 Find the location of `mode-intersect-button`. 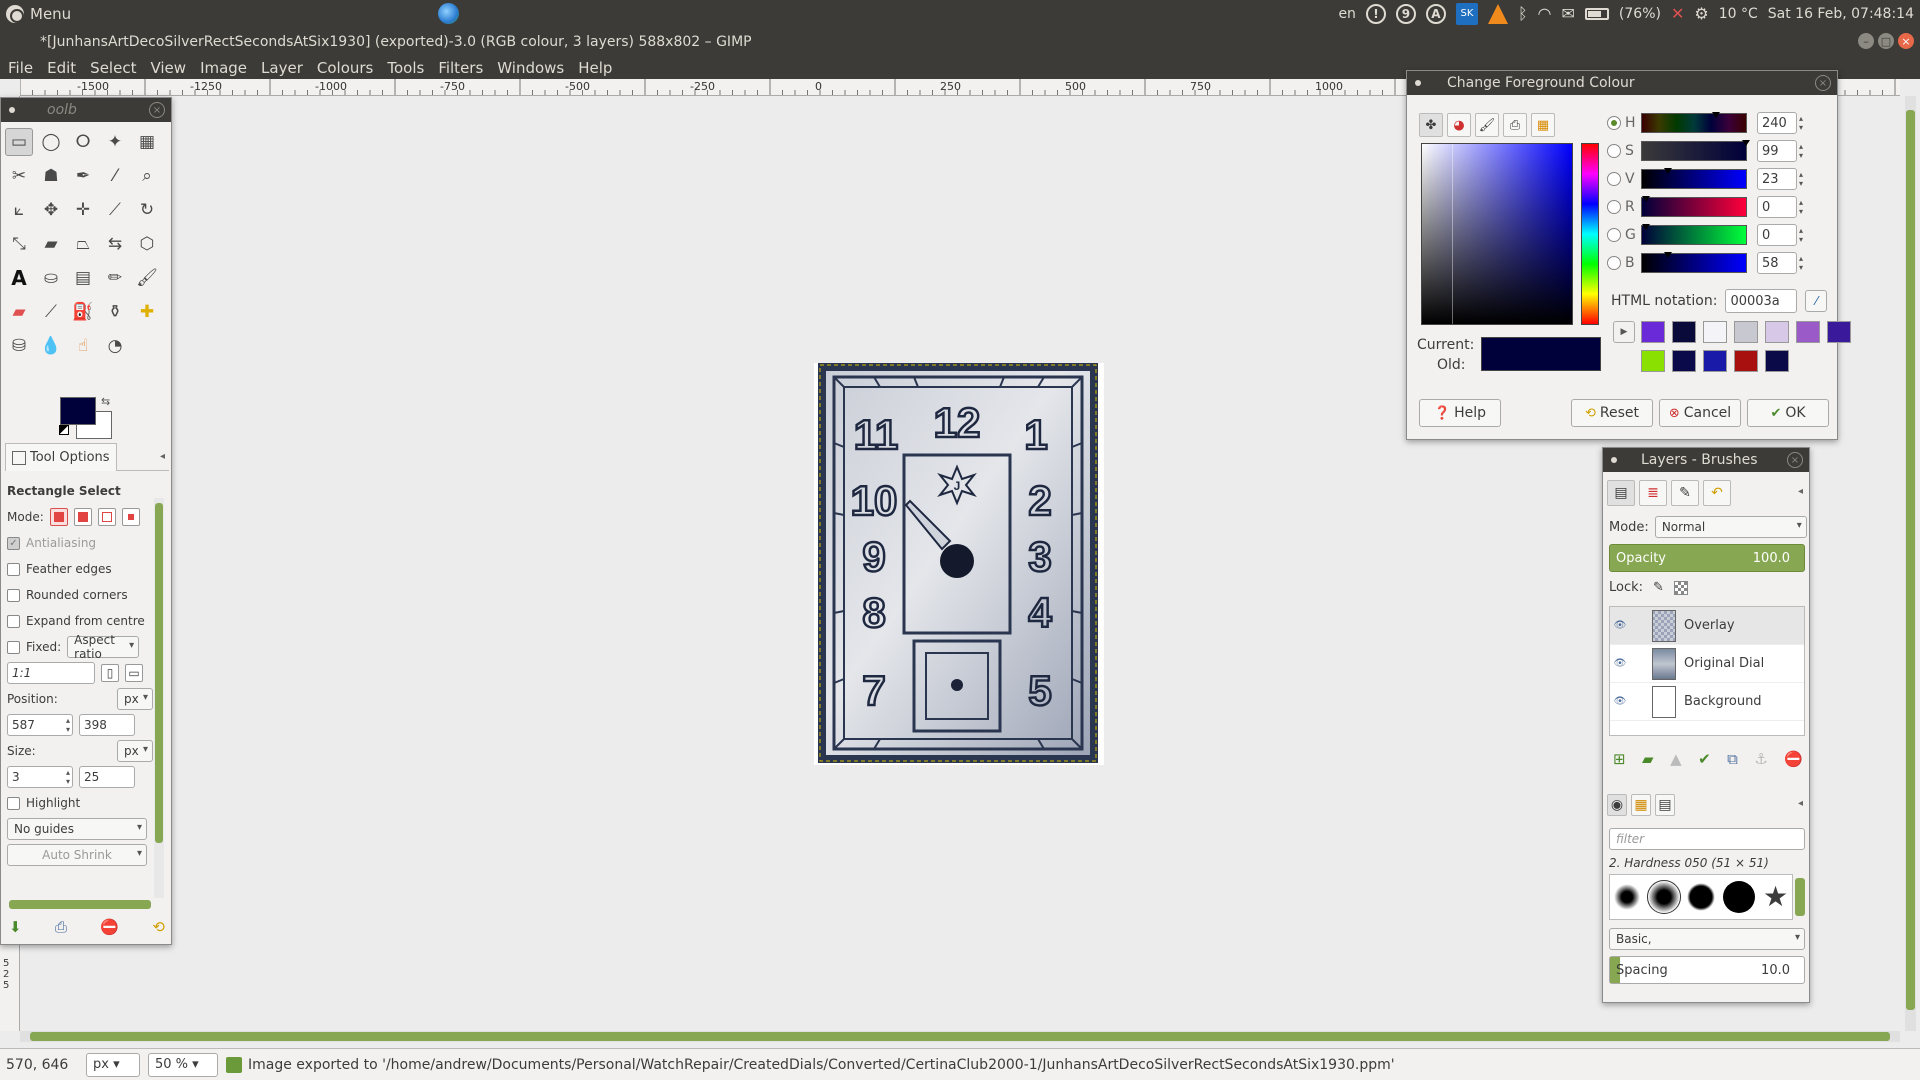

mode-intersect-button is located at coordinates (130, 517).